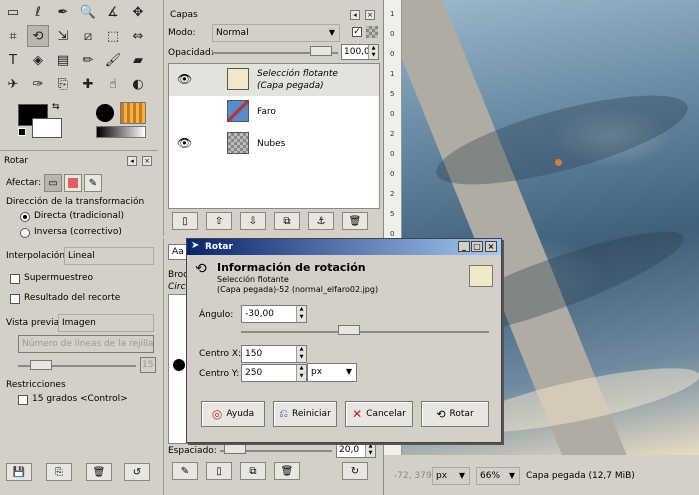 This screenshot has width=699, height=495. What do you see at coordinates (238, 79) in the screenshot?
I see `floating-selection-thumbnail` at bounding box center [238, 79].